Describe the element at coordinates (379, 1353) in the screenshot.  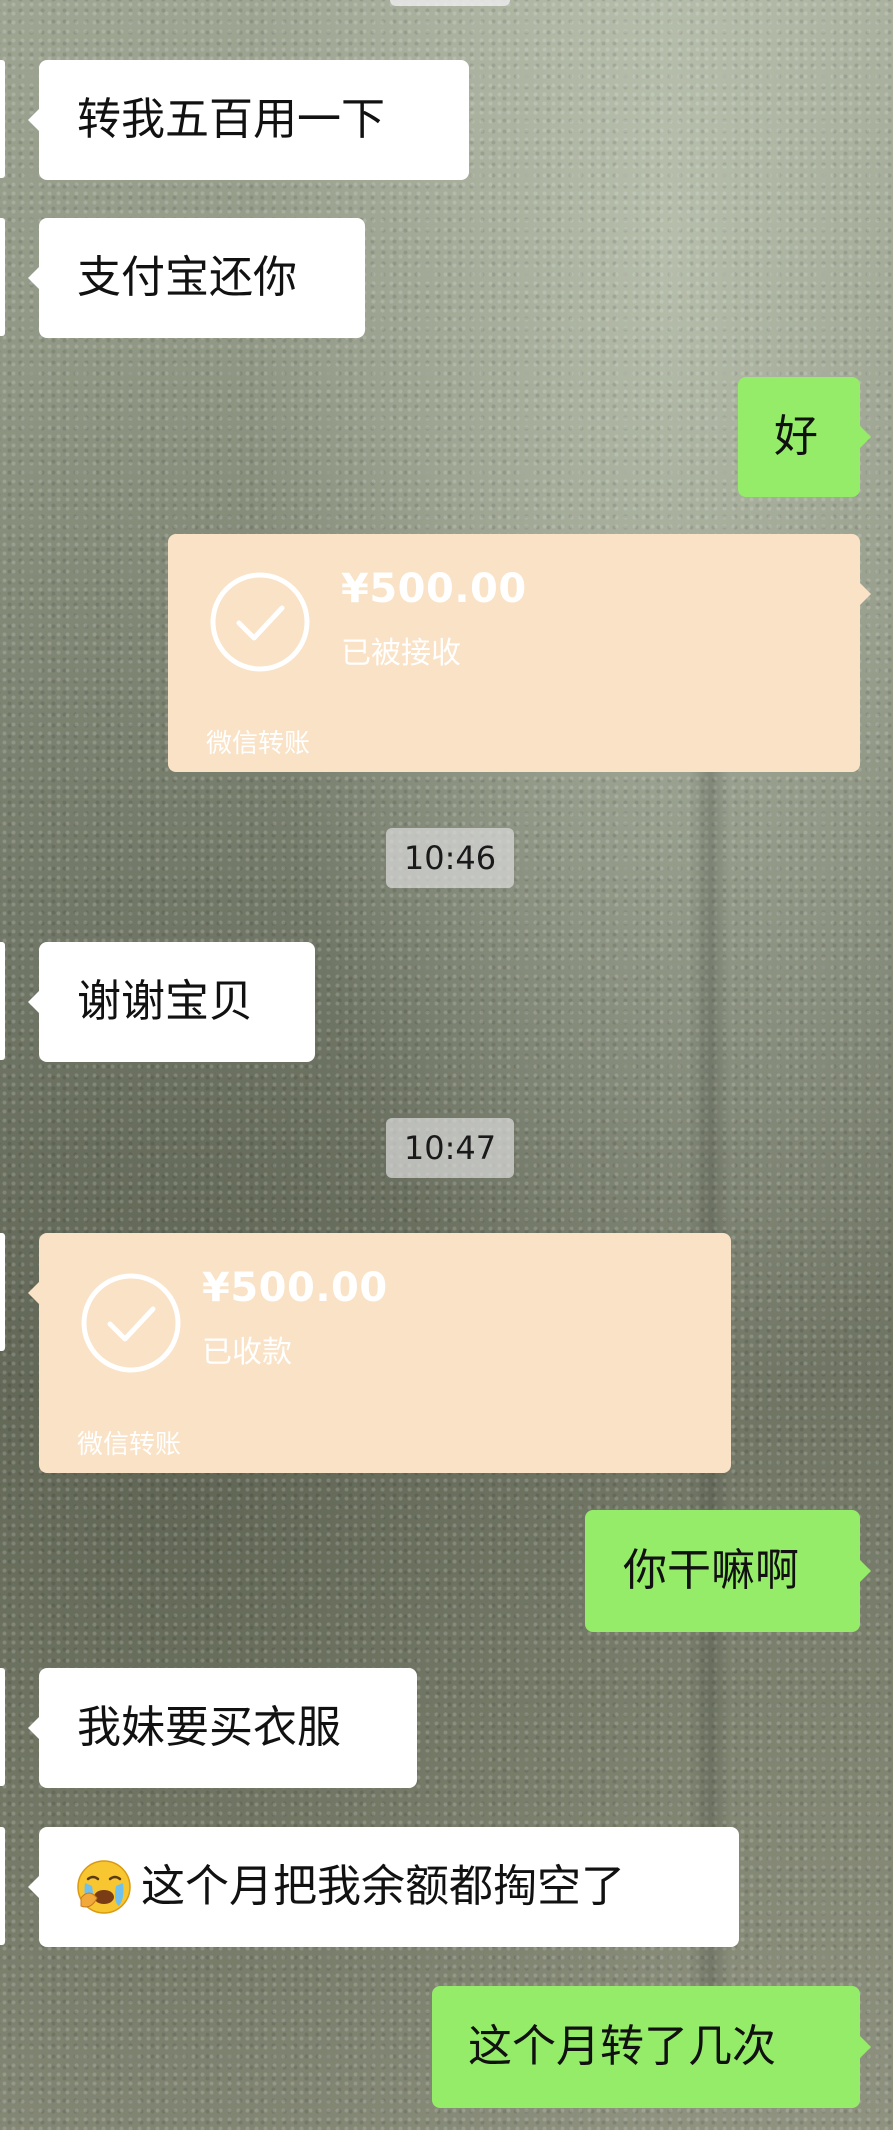
I see `transfer-card: ¥500.00 已收款 微信转账` at that location.